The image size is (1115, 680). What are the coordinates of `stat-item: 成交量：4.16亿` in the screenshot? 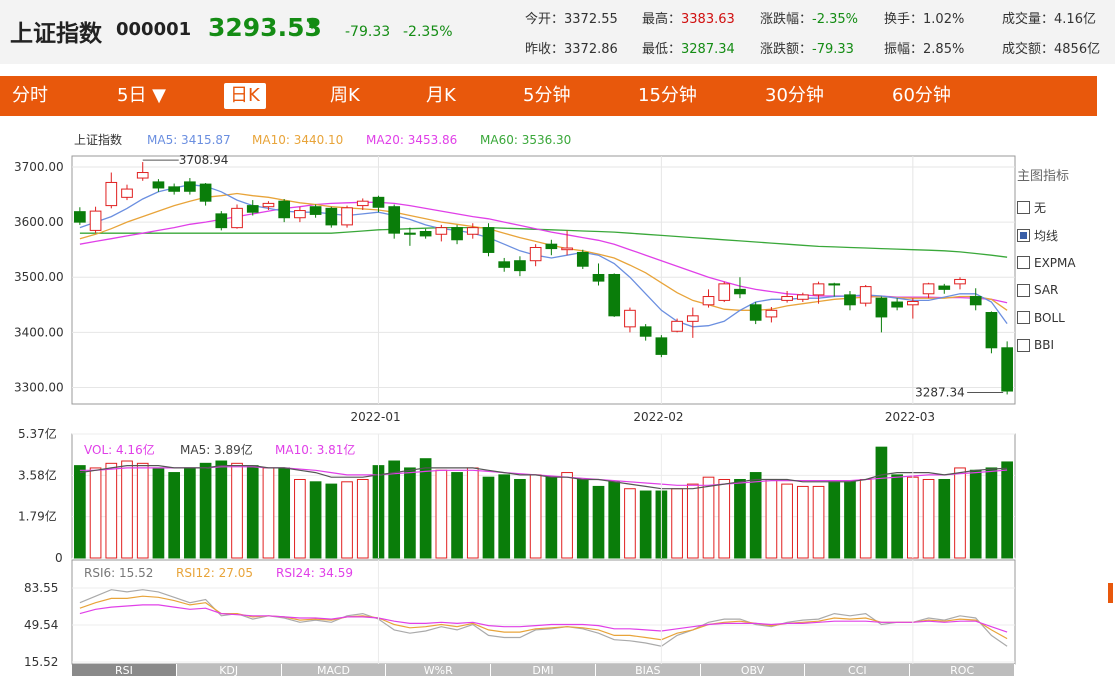 It's located at (1049, 17).